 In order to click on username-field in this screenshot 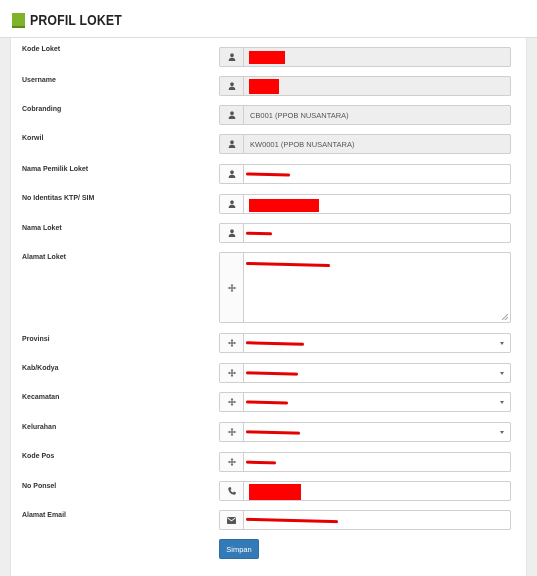, I will do `click(365, 86)`.